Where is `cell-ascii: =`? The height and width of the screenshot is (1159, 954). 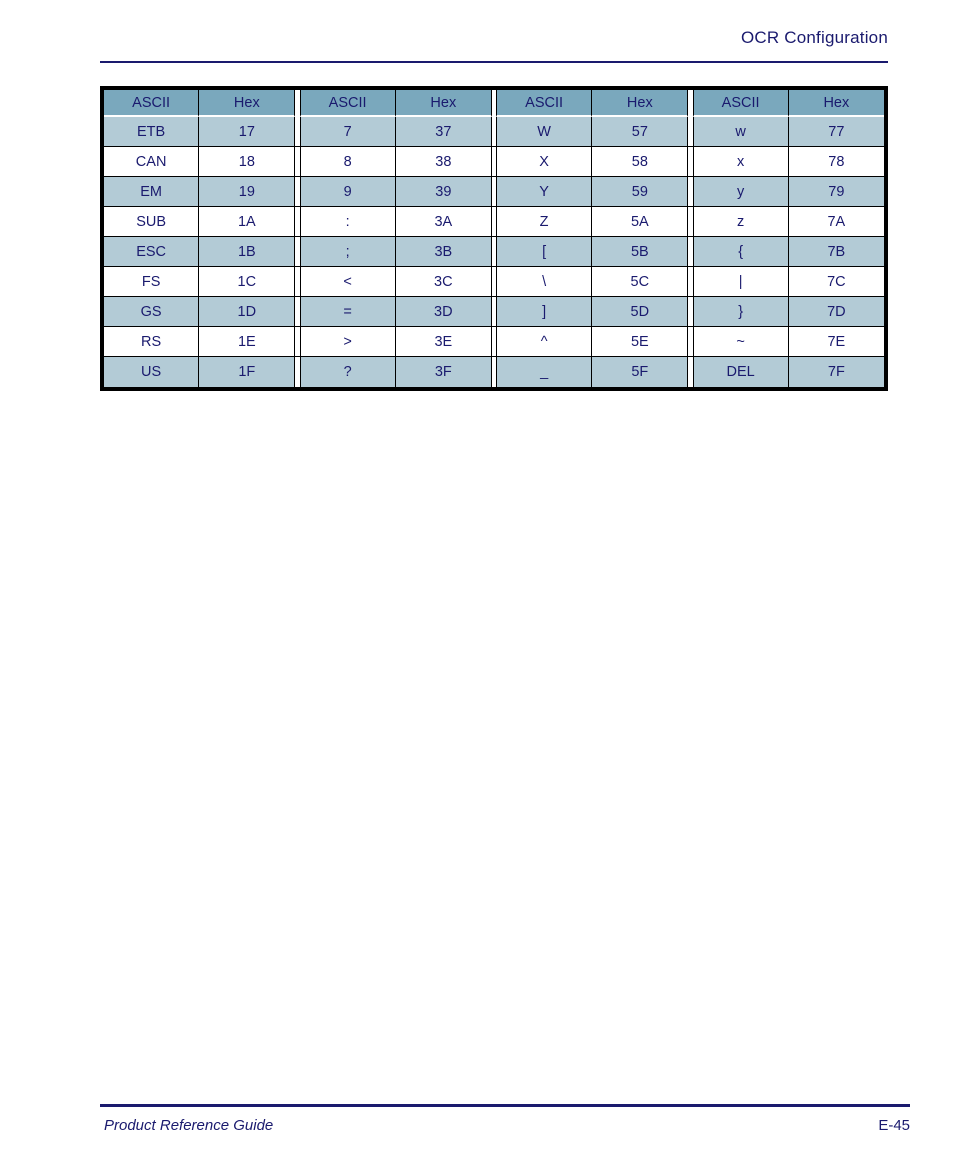 cell-ascii: = is located at coordinates (348, 312).